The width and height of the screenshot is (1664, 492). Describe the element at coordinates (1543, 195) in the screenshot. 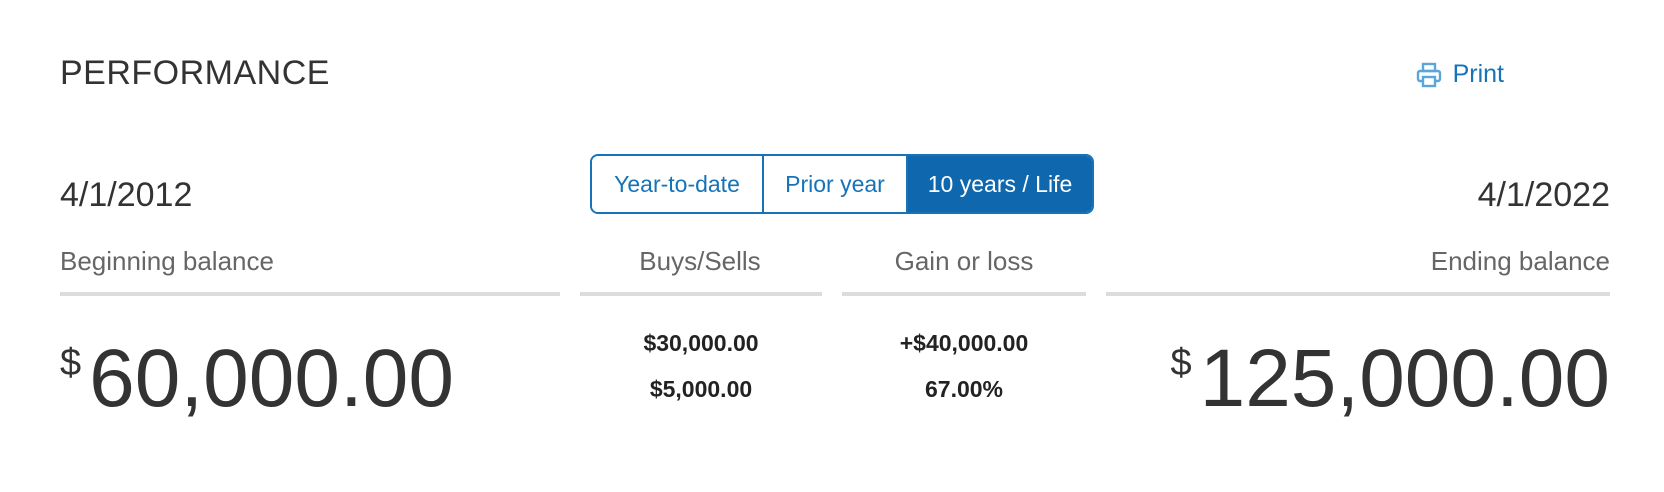

I see `ending-date: 4/1/2022` at that location.